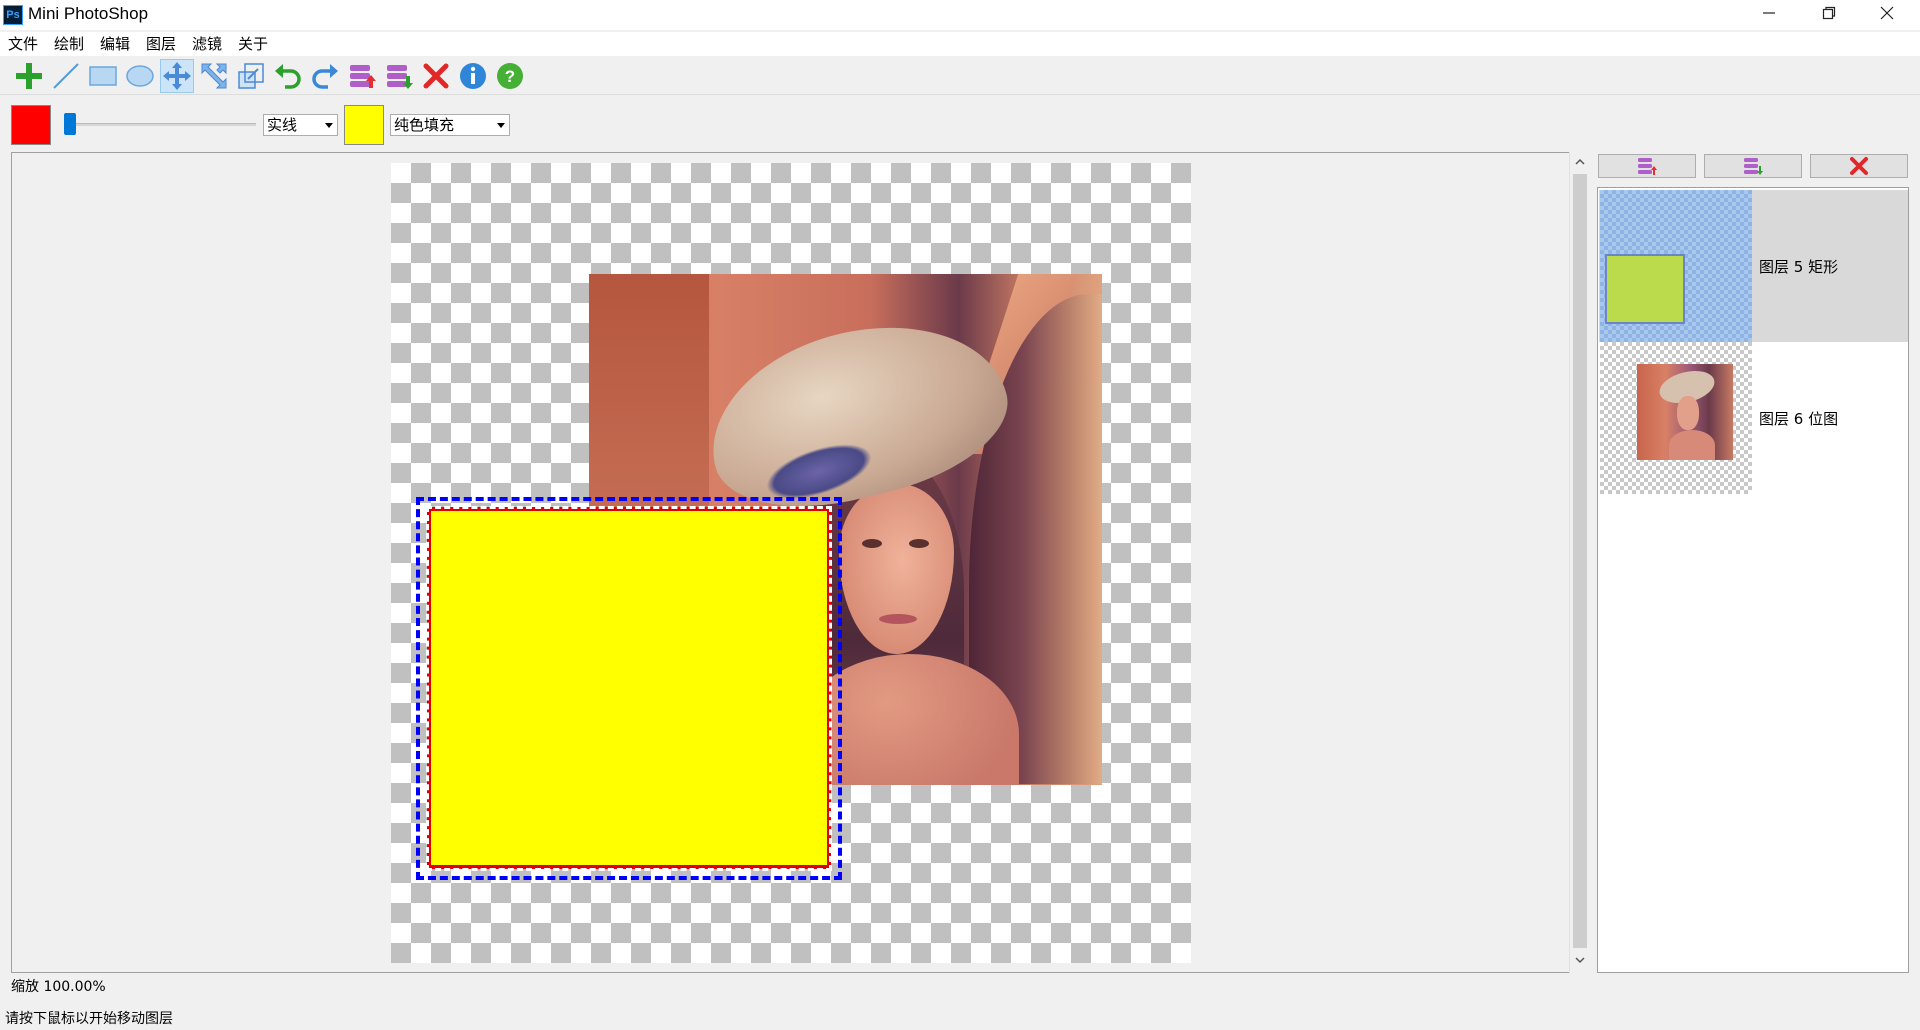  Describe the element at coordinates (1799, 419) in the screenshot. I see `layer-label: 图层 6 位图` at that location.